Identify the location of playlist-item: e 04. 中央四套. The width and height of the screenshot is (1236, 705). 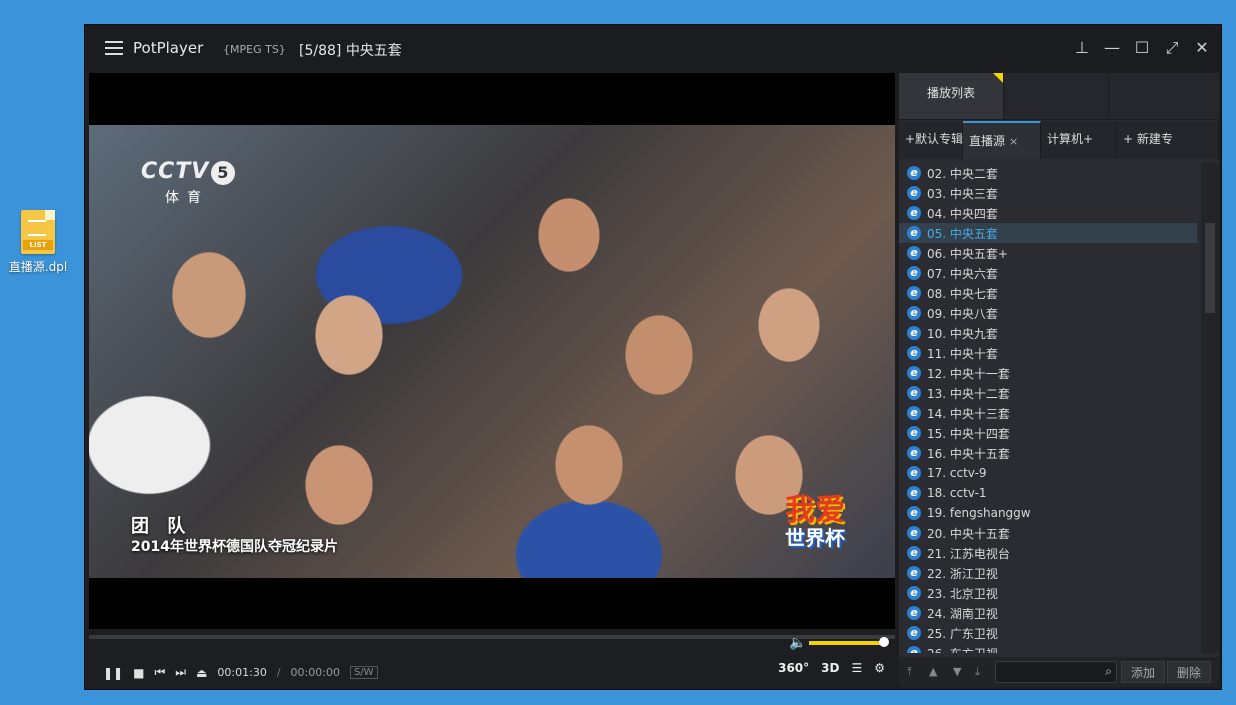
(1048, 213).